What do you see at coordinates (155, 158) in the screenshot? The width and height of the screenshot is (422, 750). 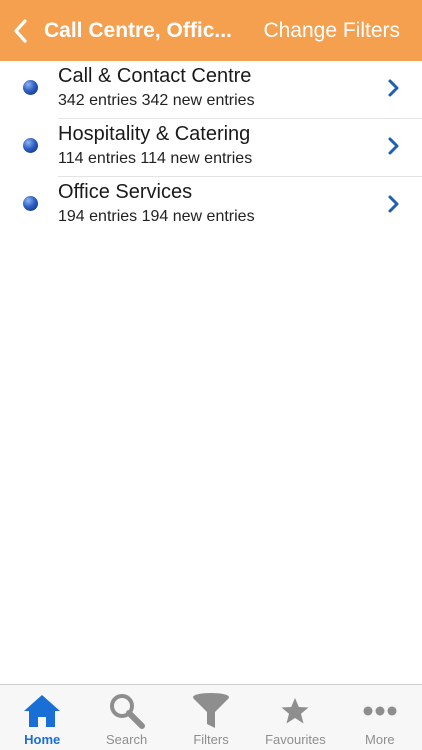 I see `list-item-subtitle: 114 entries 114 new entries` at bounding box center [155, 158].